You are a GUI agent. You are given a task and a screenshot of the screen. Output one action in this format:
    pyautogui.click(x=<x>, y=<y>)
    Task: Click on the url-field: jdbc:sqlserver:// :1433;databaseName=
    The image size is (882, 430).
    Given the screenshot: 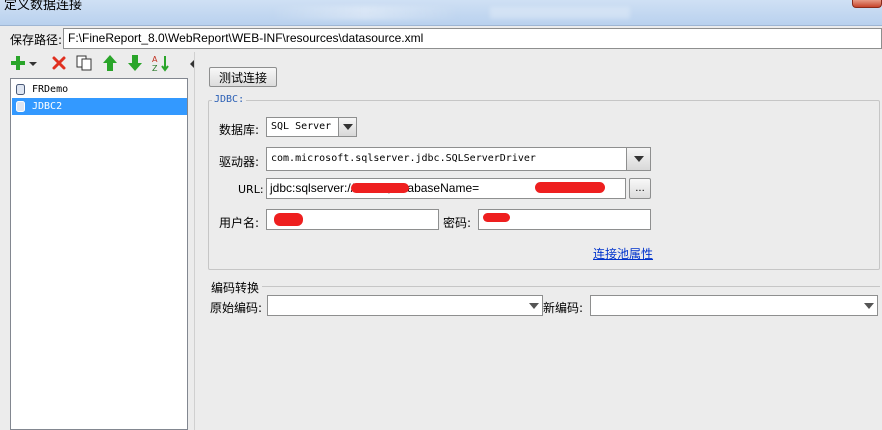 What is the action you would take?
    pyautogui.click(x=446, y=188)
    